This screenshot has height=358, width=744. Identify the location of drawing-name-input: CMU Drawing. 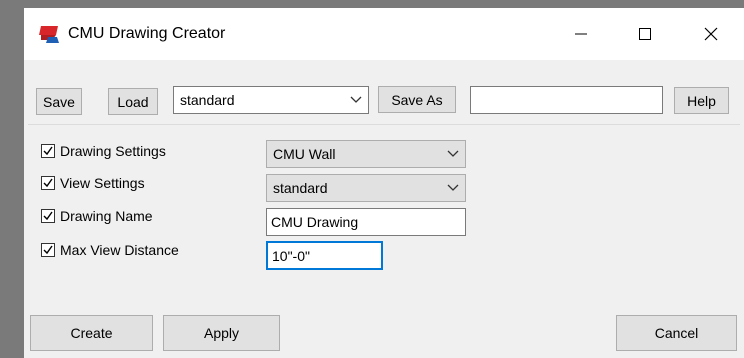
(366, 222).